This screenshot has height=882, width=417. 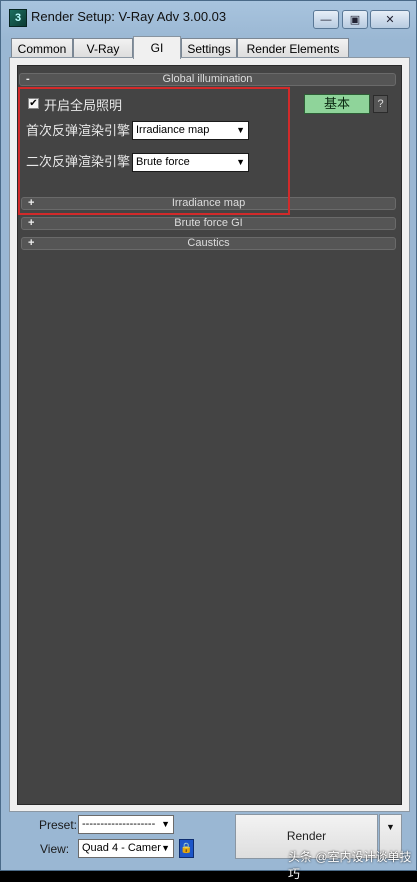 I want to click on view-label: View:, so click(x=55, y=849).